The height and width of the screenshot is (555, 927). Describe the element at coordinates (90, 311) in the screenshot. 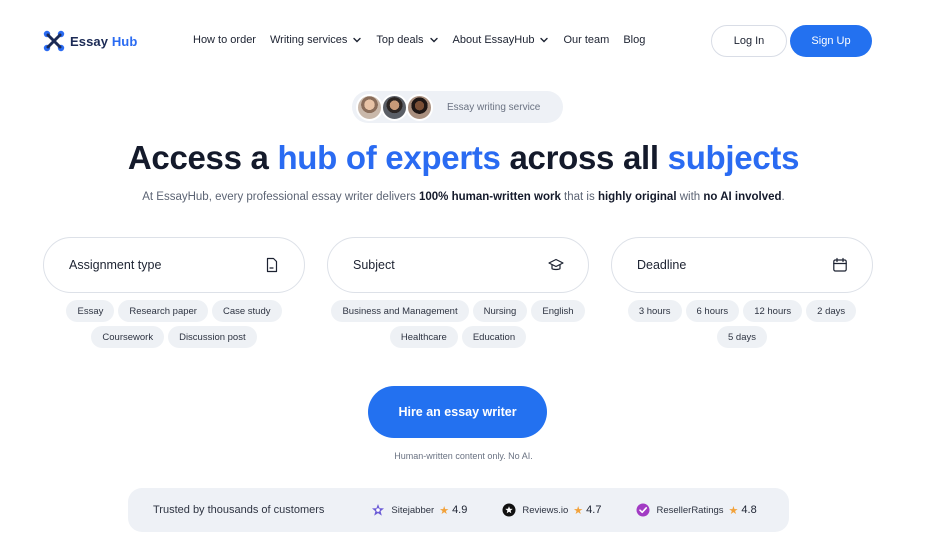

I see `chip-essay: Essay` at that location.